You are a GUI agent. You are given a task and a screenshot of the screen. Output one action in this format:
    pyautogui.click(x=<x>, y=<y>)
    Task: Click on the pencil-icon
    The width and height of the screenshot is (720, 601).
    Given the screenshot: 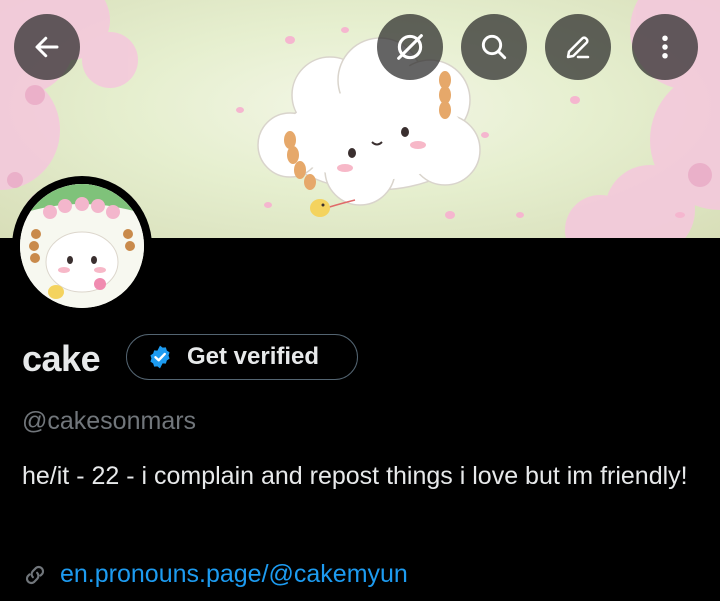 What is the action you would take?
    pyautogui.click(x=578, y=47)
    